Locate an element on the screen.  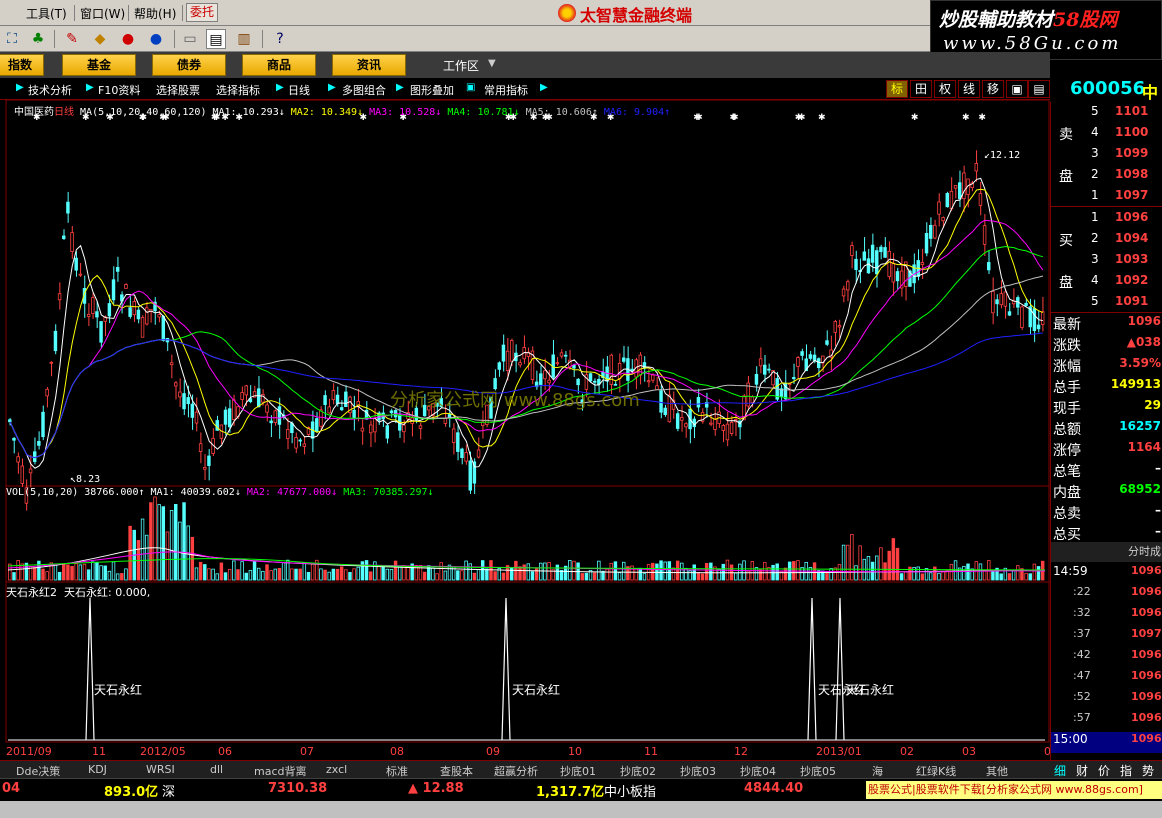
workspace-label: 工作区 is located at coordinates (461, 65).